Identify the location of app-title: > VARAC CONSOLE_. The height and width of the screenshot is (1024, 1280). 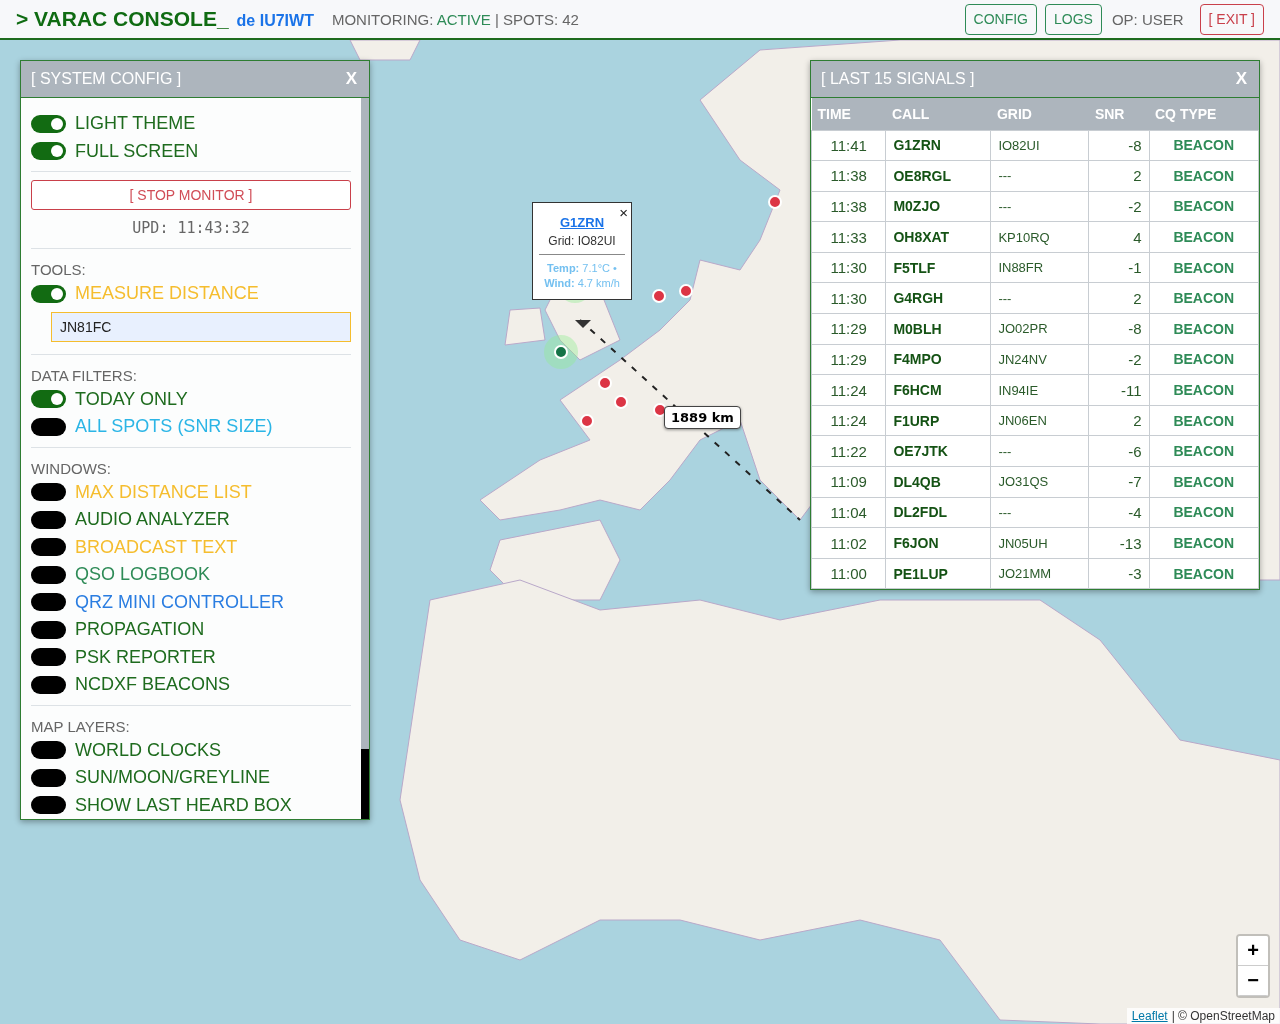
(122, 19).